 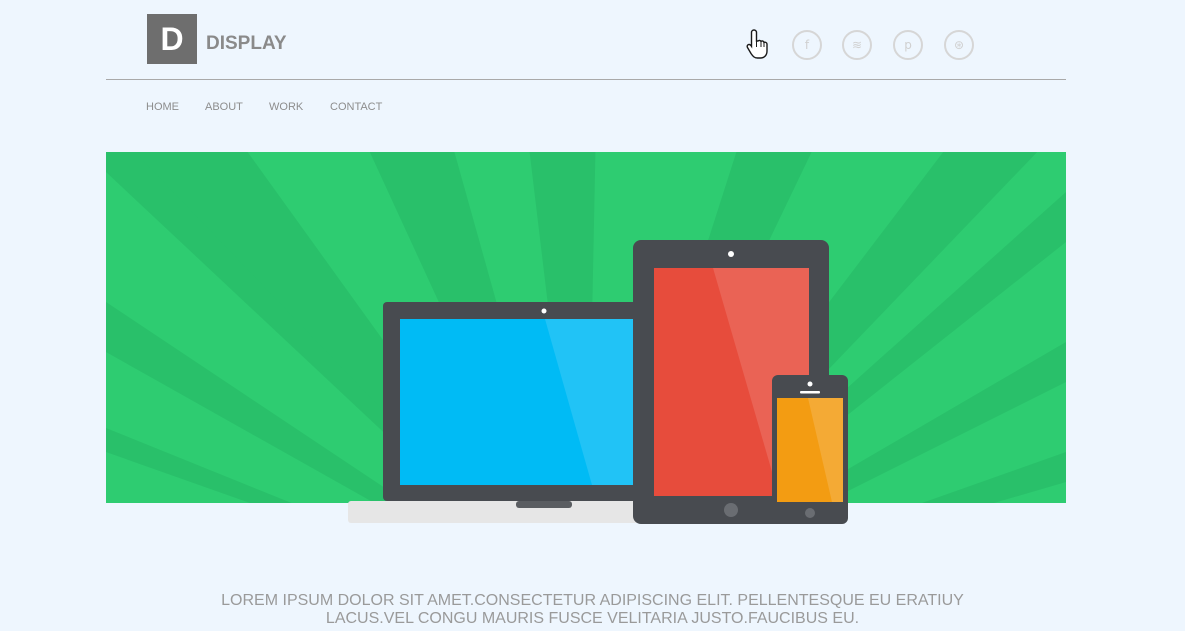 I want to click on facebook-icon: f, so click(x=807, y=45).